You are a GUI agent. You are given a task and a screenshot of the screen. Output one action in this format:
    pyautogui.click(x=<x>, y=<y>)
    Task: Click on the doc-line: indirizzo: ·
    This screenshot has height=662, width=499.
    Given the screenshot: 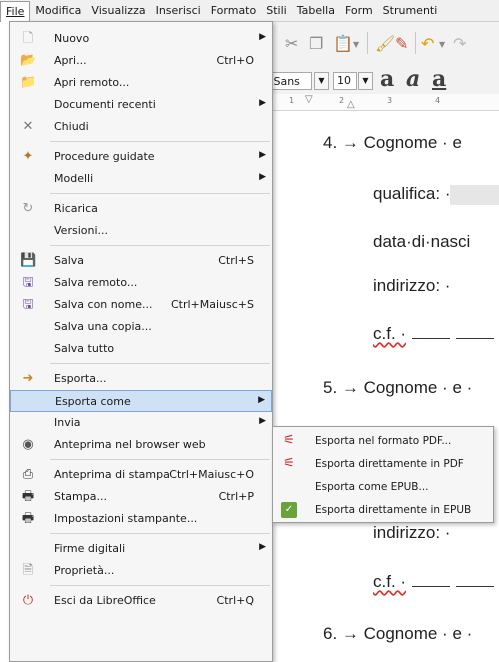 What is the action you would take?
    pyautogui.click(x=412, y=285)
    